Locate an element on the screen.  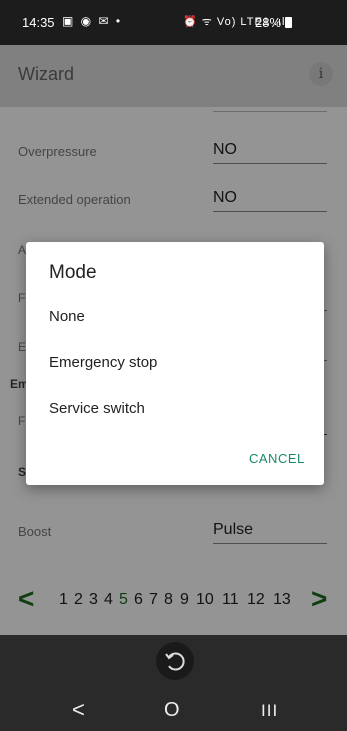
undo-icon is located at coordinates (175, 661).